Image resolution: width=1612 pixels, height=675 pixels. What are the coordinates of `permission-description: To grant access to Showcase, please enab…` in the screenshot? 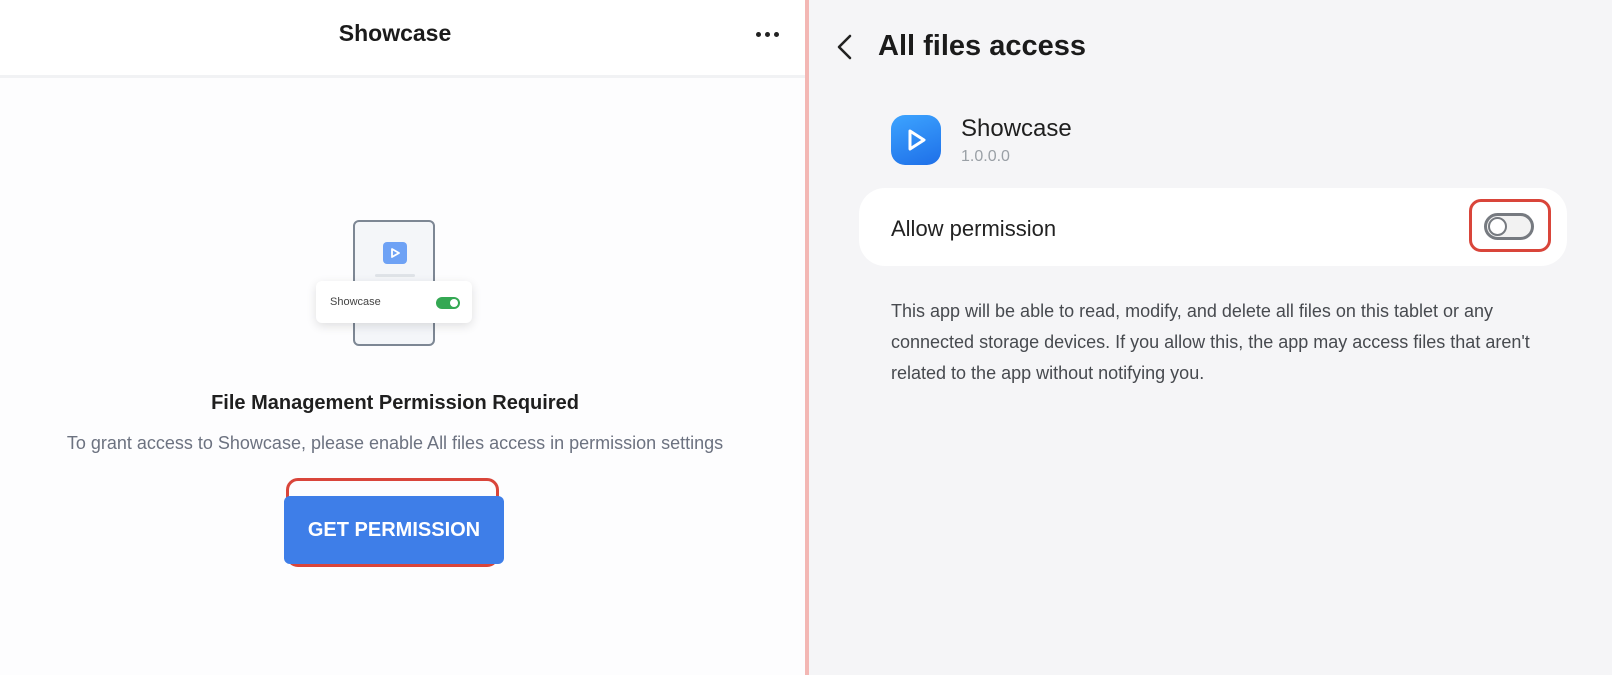 It's located at (395, 443).